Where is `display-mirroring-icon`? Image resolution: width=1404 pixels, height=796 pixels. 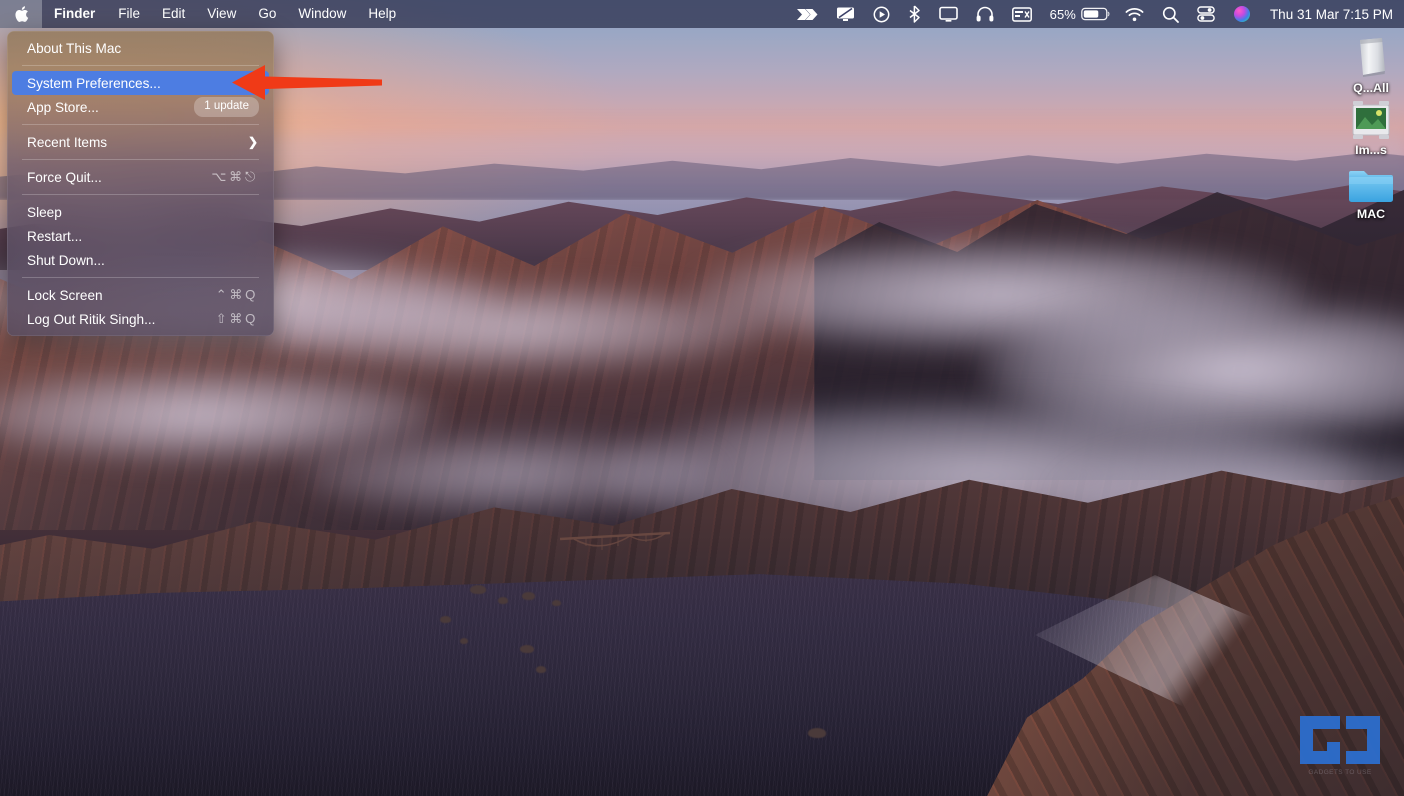
display-mirroring-icon is located at coordinates (845, 14).